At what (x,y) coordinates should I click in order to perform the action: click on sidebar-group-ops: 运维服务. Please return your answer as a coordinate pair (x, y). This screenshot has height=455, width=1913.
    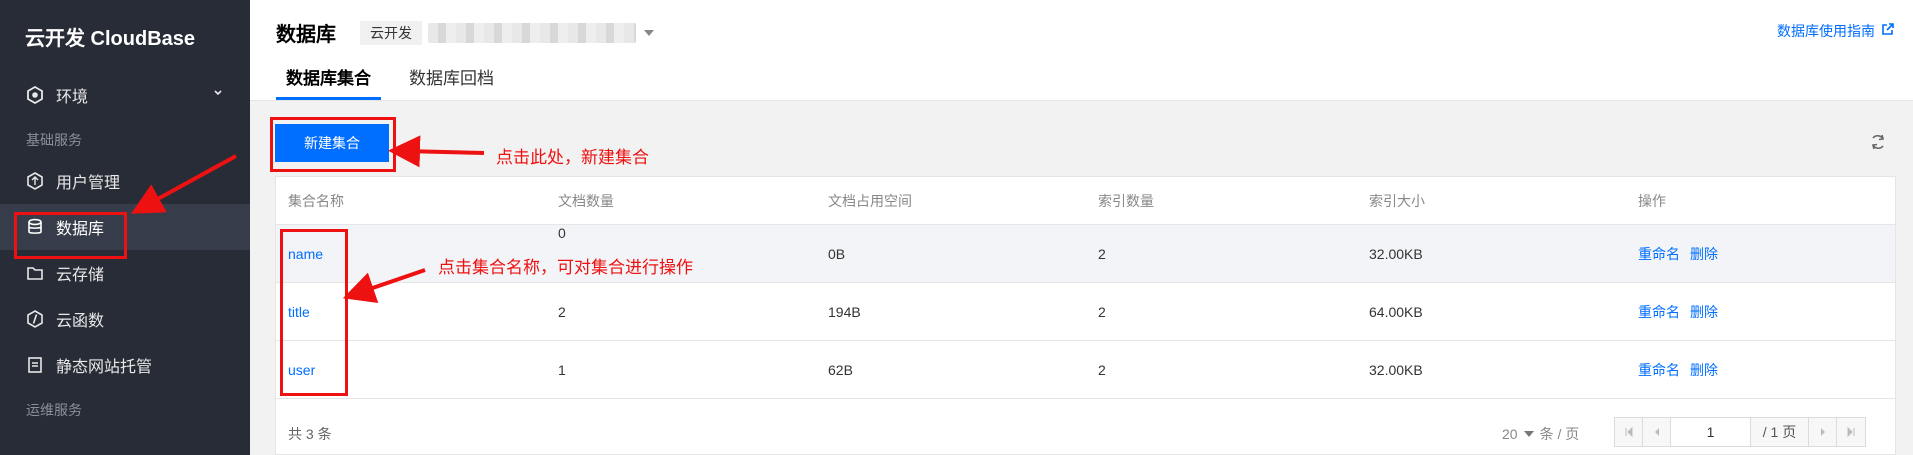
    Looking at the image, I should click on (54, 410).